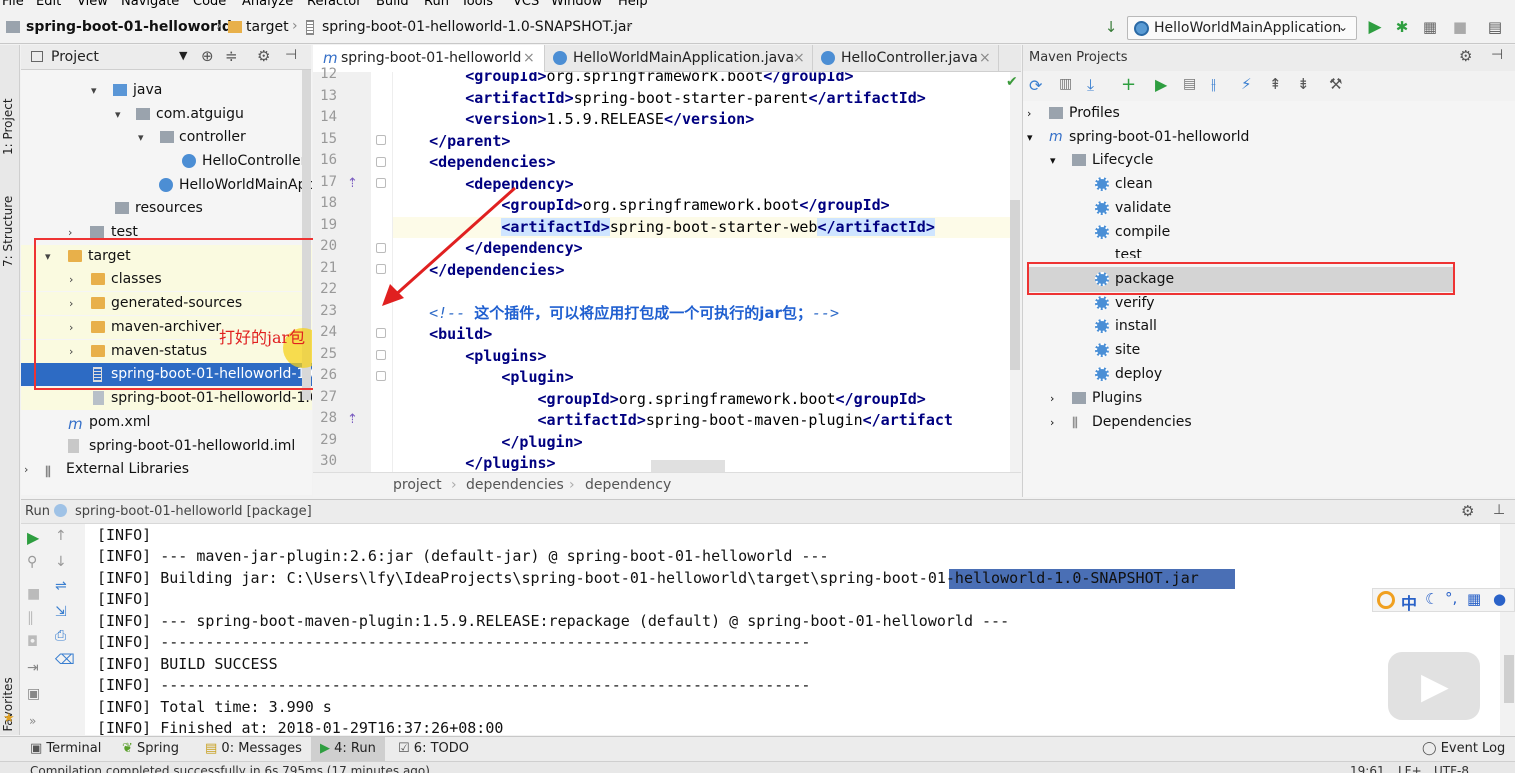 The height and width of the screenshot is (773, 1515). Describe the element at coordinates (1015, 285) in the screenshot. I see `editor-scrollbar` at that location.